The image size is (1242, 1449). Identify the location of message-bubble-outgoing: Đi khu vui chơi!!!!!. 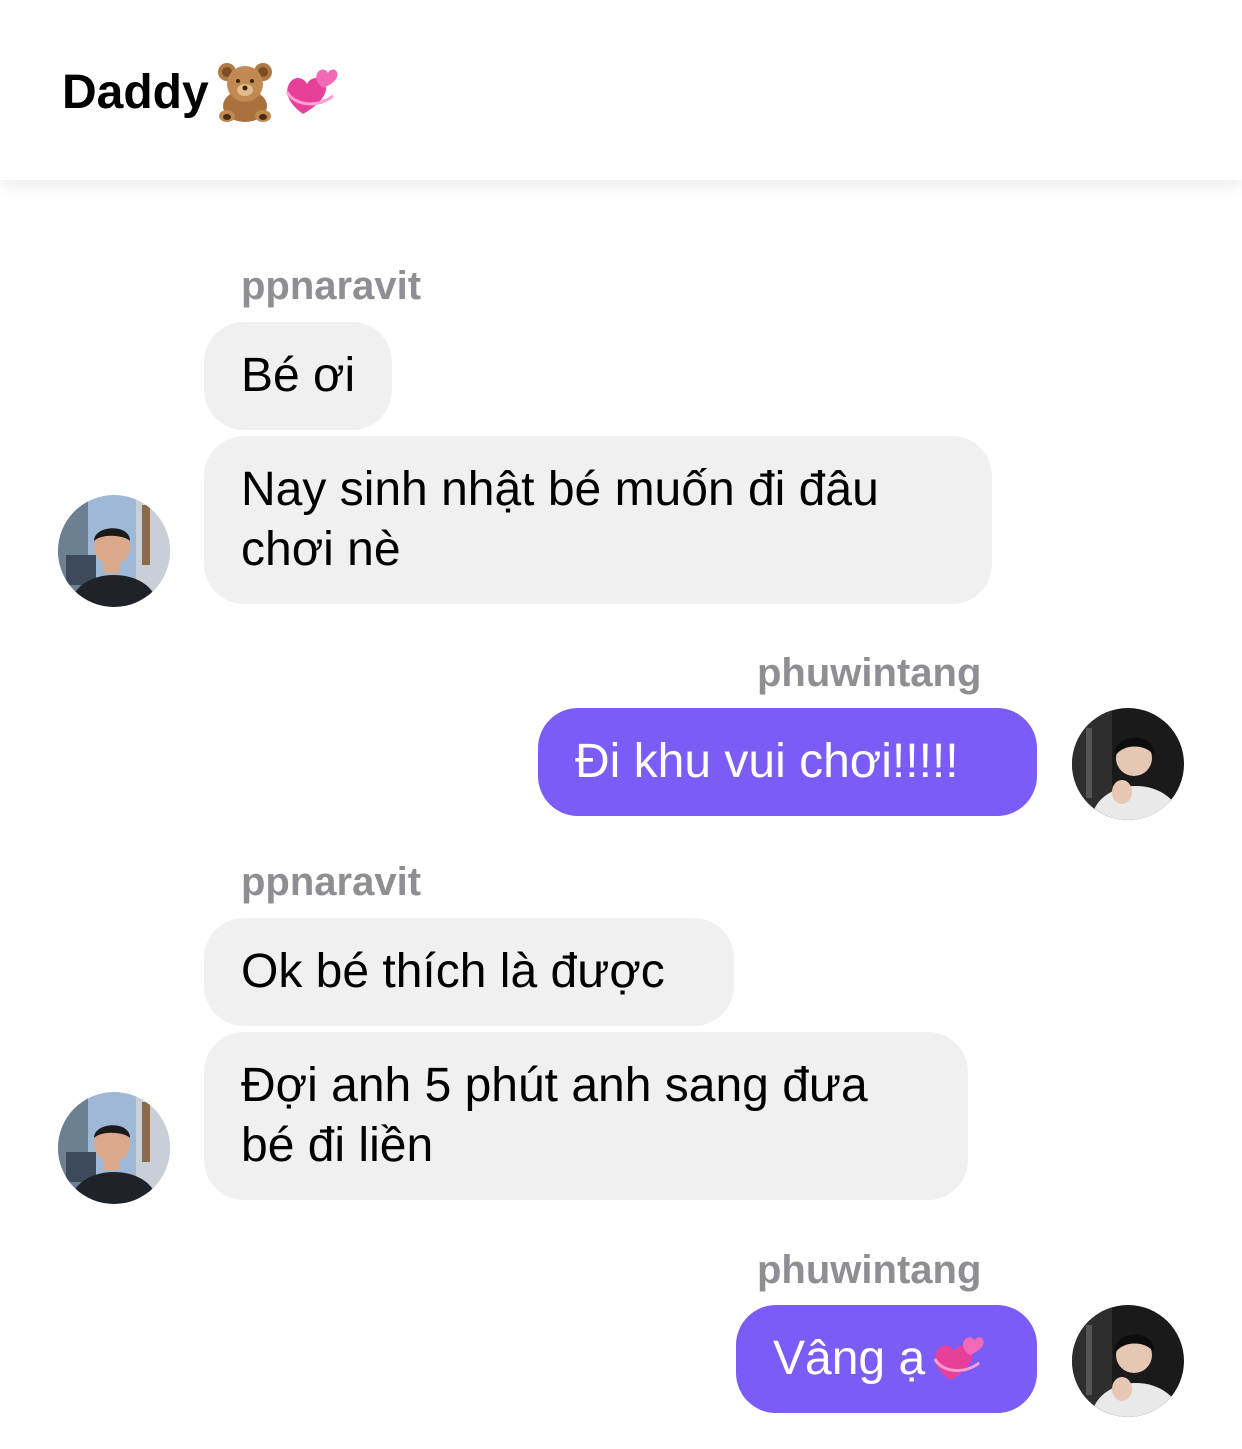
(787, 762).